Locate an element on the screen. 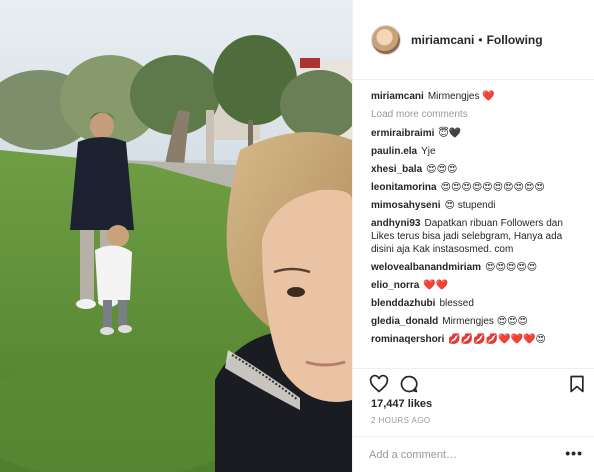  comment: gledia_donald Mirmengjes 😍😍😍 is located at coordinates (477, 321).